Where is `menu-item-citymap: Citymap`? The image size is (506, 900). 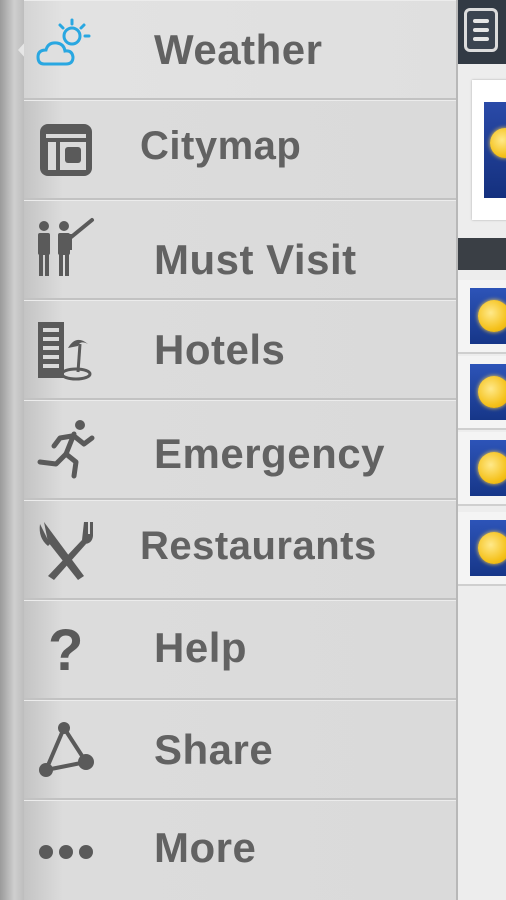
menu-item-citymap: Citymap is located at coordinates (240, 150).